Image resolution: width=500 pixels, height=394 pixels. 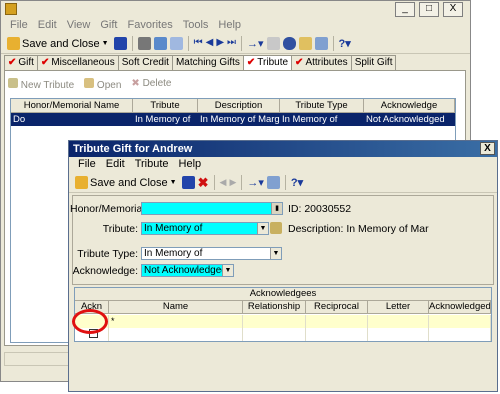 What do you see at coordinates (276, 208) in the screenshot?
I see `lookup-icon: ▮` at bounding box center [276, 208].